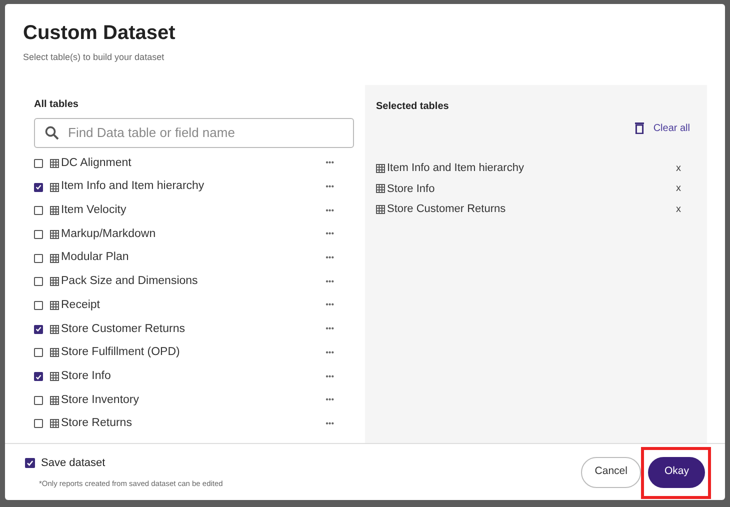  I want to click on table-name: Store Returns, so click(97, 424).